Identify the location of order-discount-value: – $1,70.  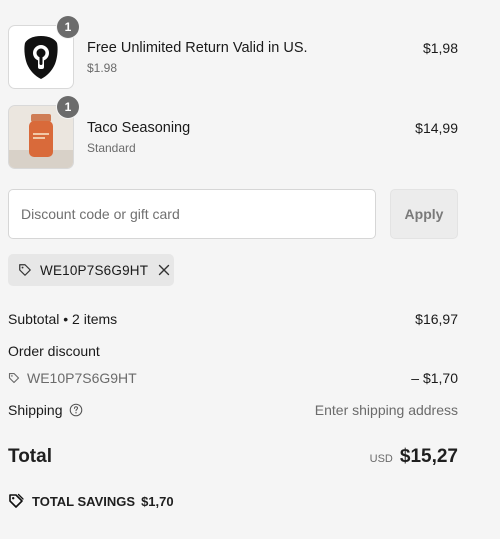
(434, 378).